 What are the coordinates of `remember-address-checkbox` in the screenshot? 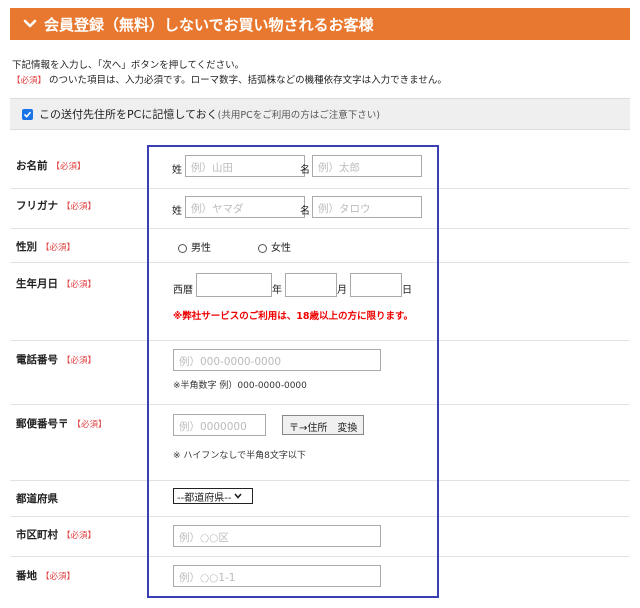 It's located at (27, 114).